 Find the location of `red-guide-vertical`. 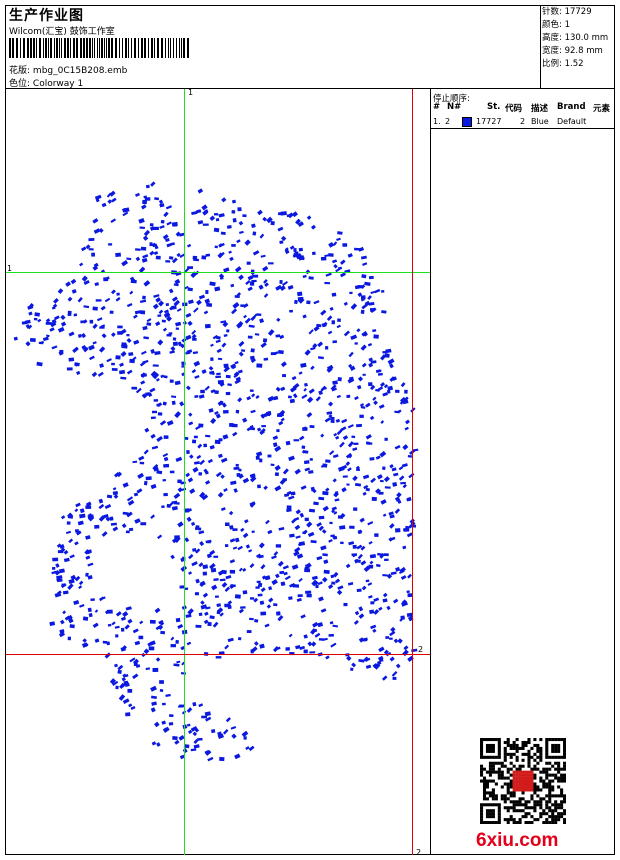

red-guide-vertical is located at coordinates (412, 472).